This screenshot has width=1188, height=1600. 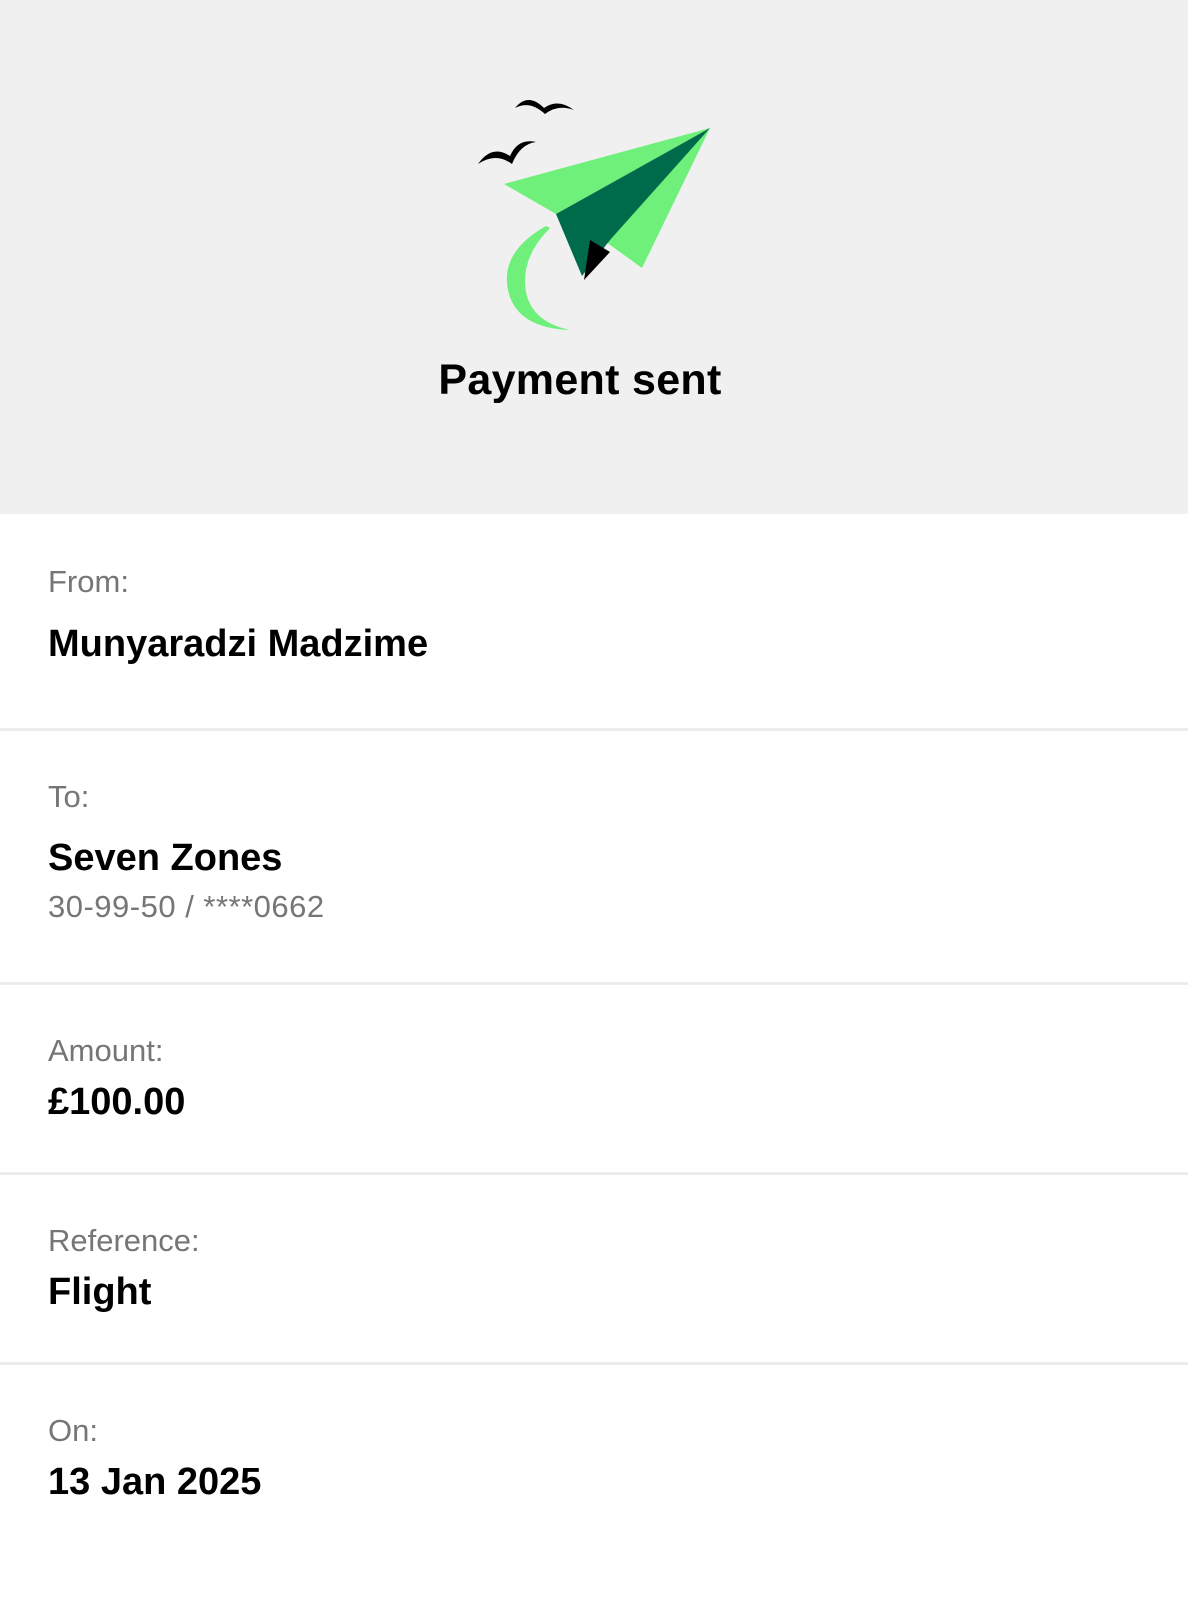 I want to click on reference-row: Reference: Flight, so click(x=594, y=1270).